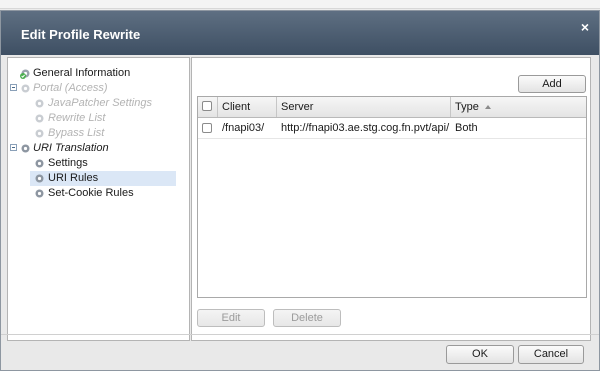 This screenshot has width=600, height=371. I want to click on tree-item-portal-access: Portal (Access), so click(98, 88).